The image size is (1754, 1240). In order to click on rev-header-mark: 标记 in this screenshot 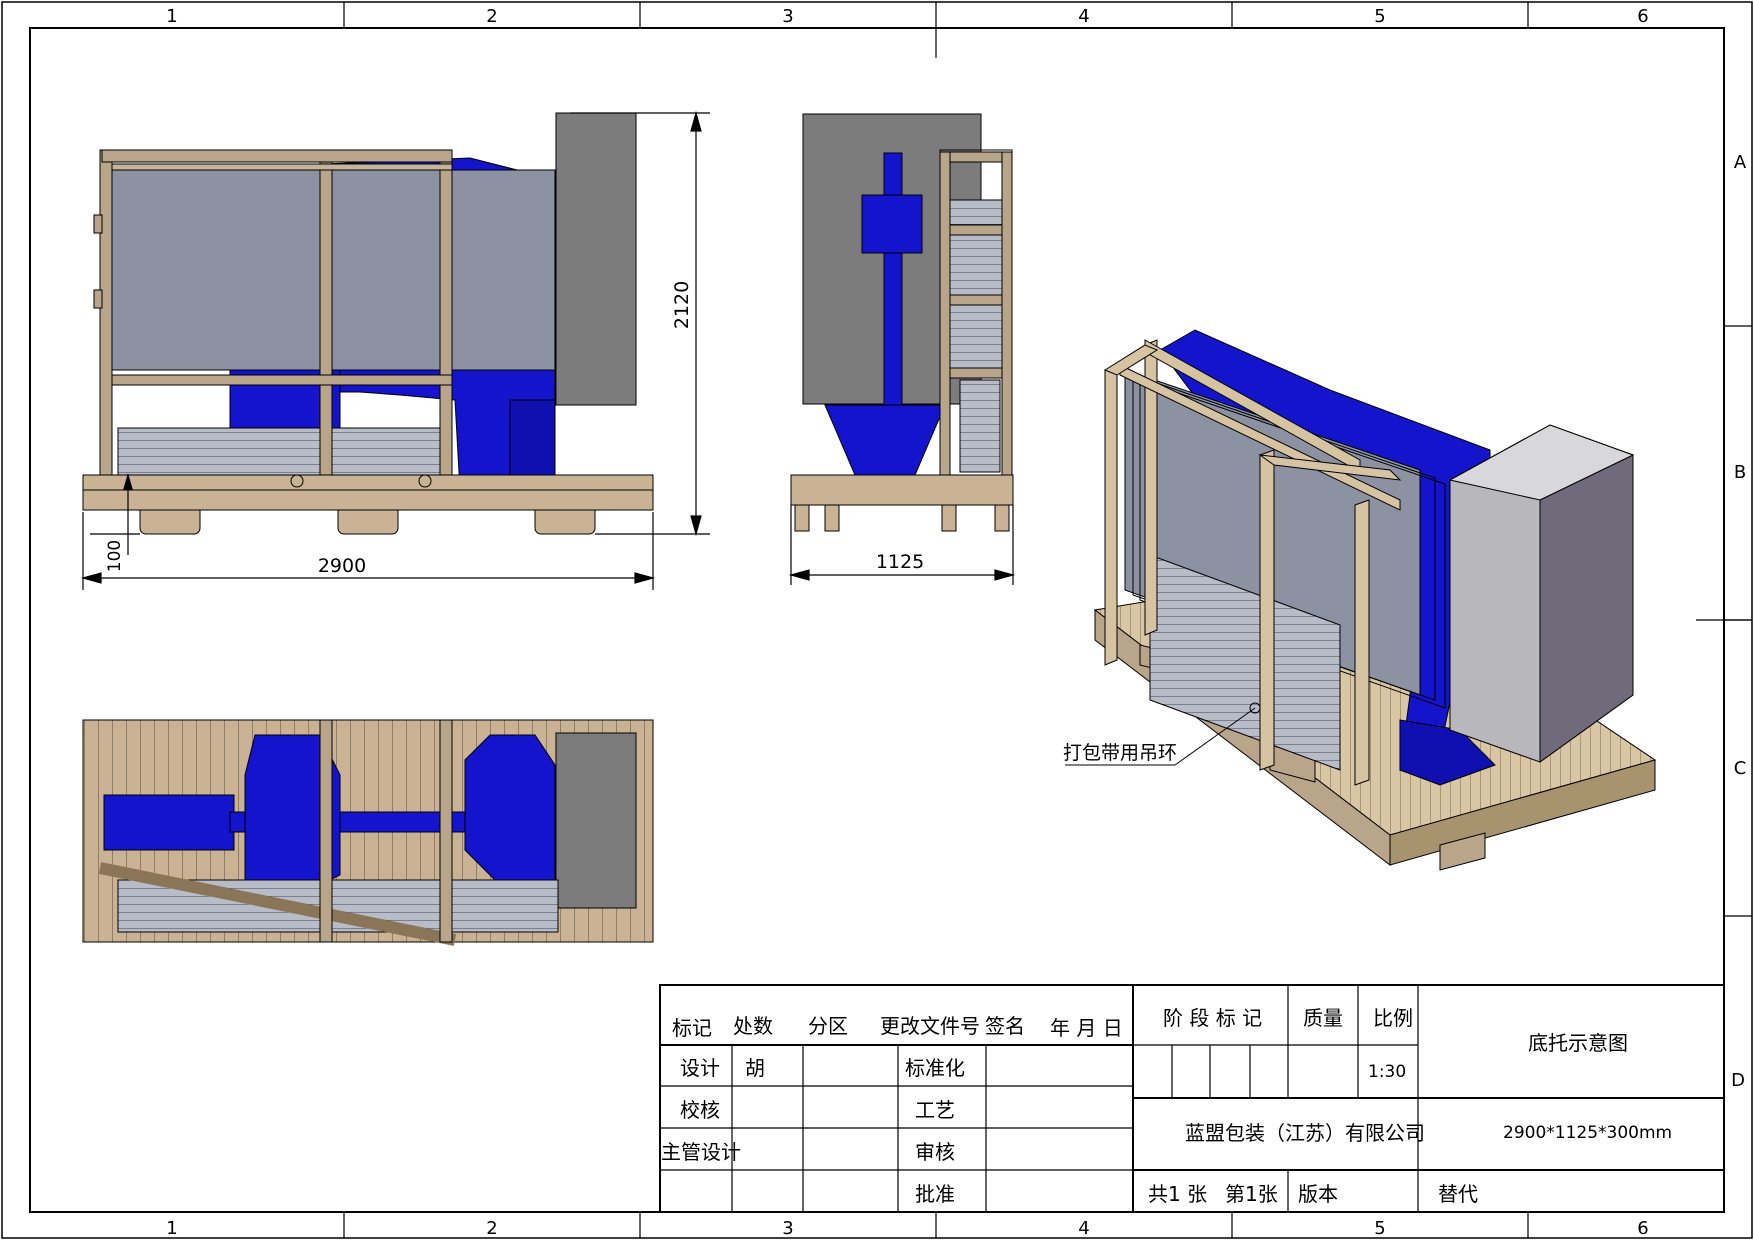, I will do `click(692, 1028)`.